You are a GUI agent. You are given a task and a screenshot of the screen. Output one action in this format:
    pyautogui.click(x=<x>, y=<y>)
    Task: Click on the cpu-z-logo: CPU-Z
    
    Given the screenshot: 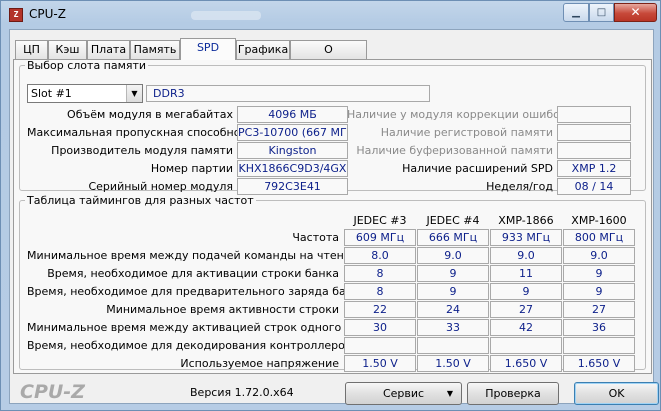 What is the action you would take?
    pyautogui.click(x=52, y=392)
    